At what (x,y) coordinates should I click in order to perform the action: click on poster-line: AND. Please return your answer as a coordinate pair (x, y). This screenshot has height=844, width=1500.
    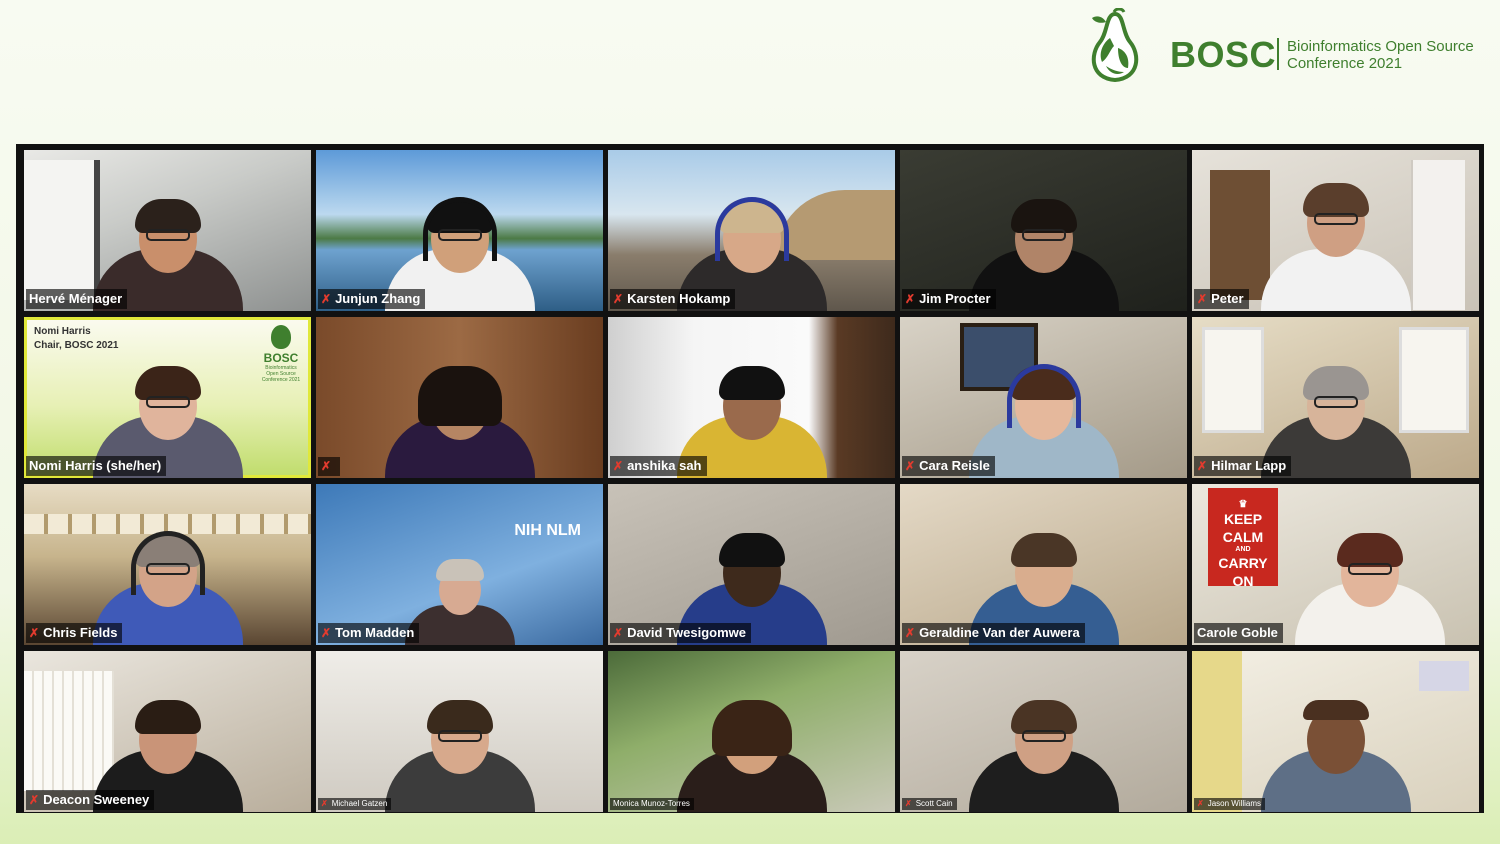
    Looking at the image, I should click on (1243, 549).